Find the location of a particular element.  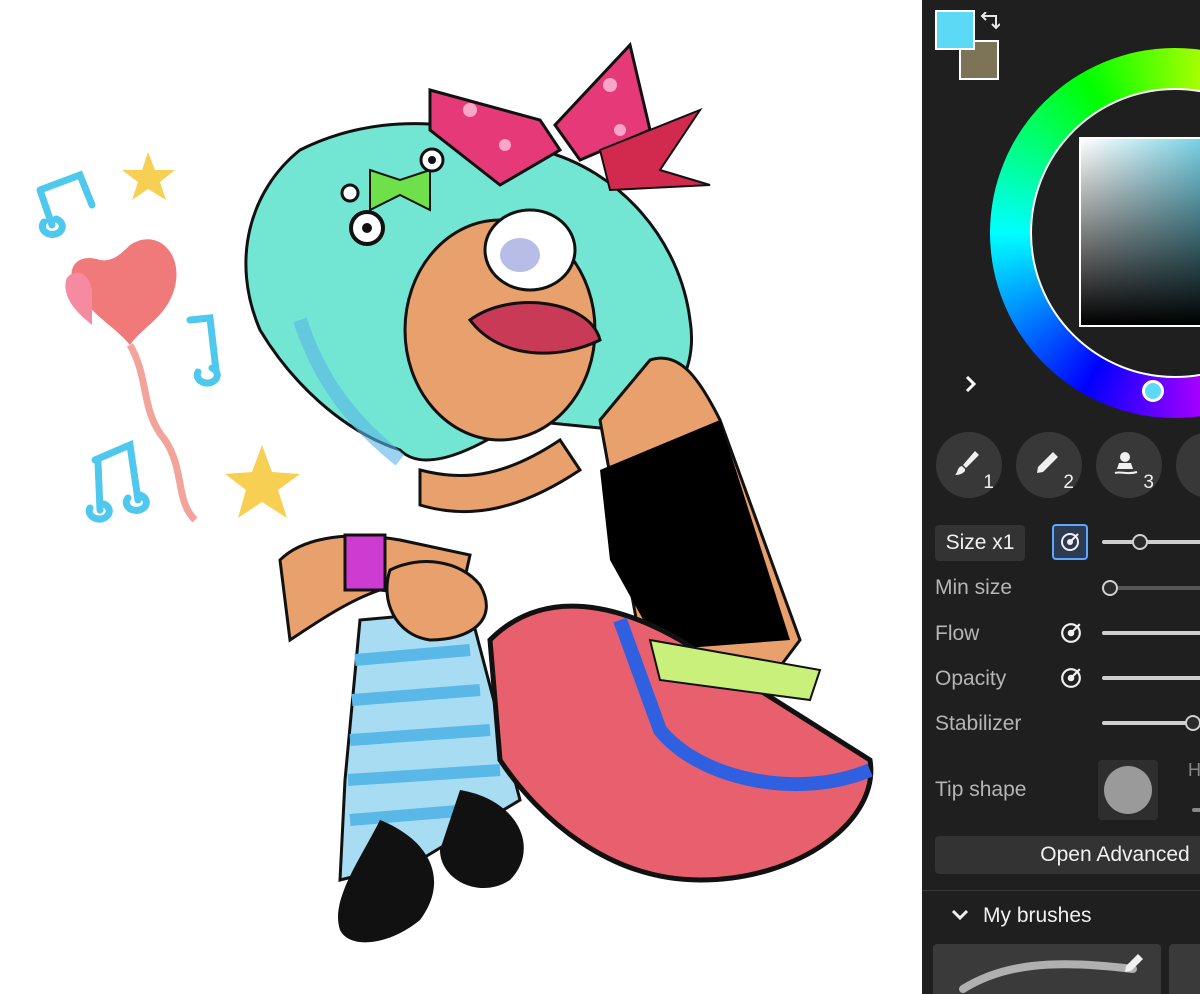

edit-pencil-icon is located at coordinates (1134, 963).